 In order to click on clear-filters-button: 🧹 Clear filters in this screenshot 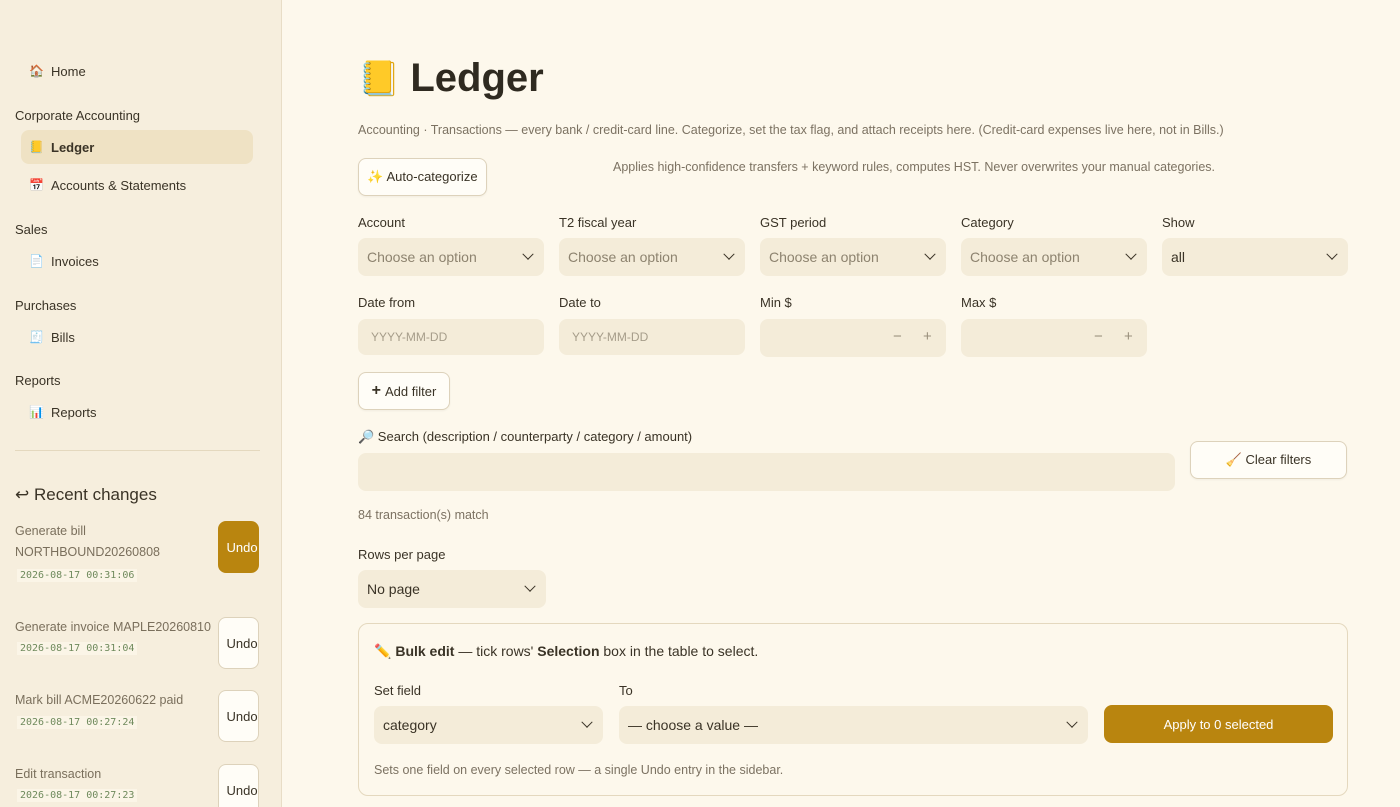, I will do `click(1268, 460)`.